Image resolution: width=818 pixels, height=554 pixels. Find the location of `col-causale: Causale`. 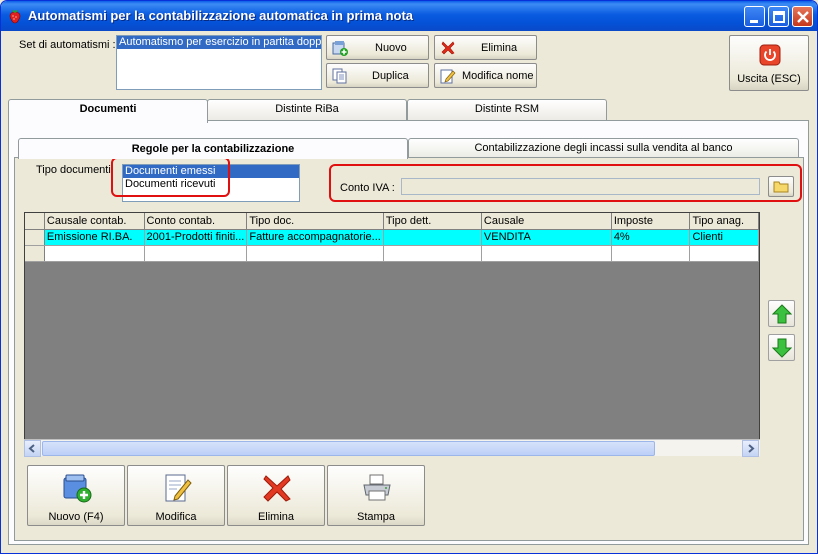

col-causale: Causale is located at coordinates (546, 221).